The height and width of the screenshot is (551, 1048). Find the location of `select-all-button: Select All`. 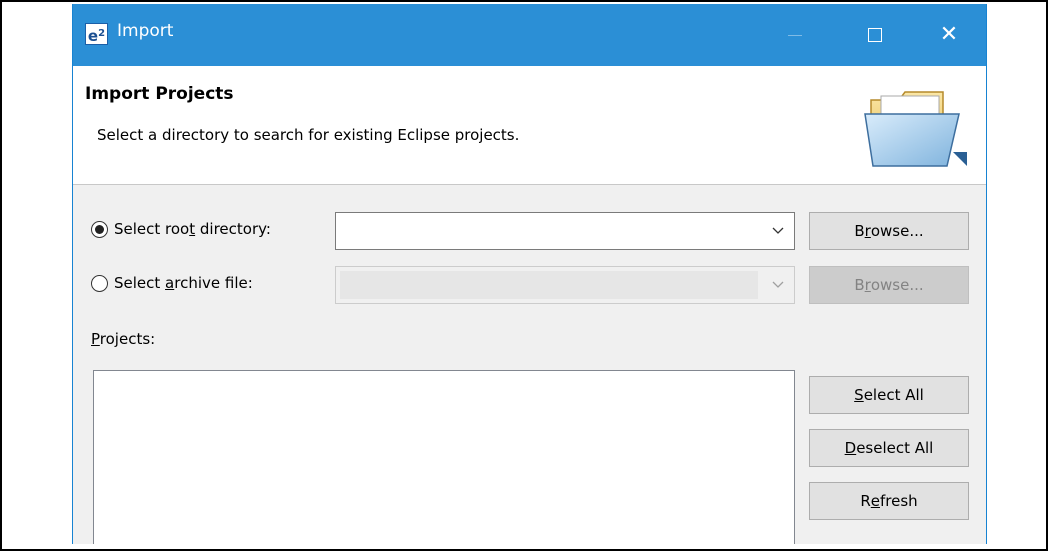

select-all-button: Select All is located at coordinates (889, 395).